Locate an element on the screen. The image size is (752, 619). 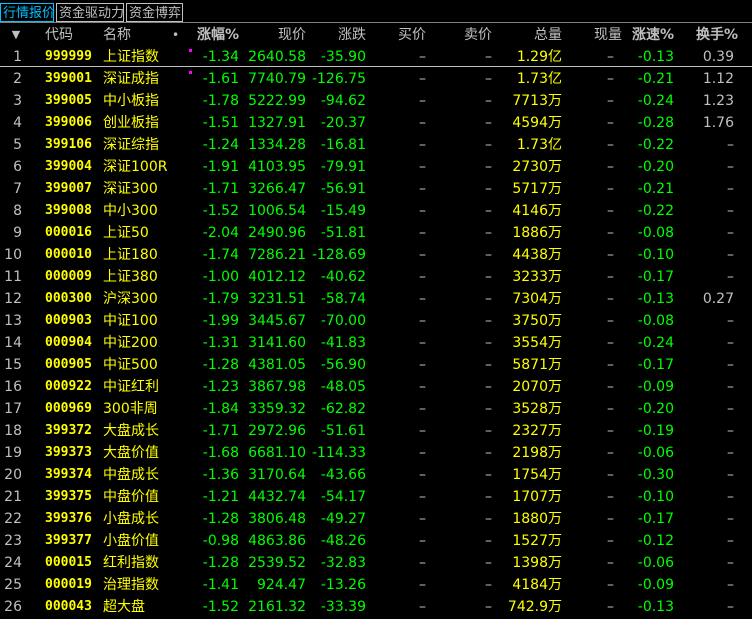
column-header-name: 名称 is located at coordinates (117, 35).